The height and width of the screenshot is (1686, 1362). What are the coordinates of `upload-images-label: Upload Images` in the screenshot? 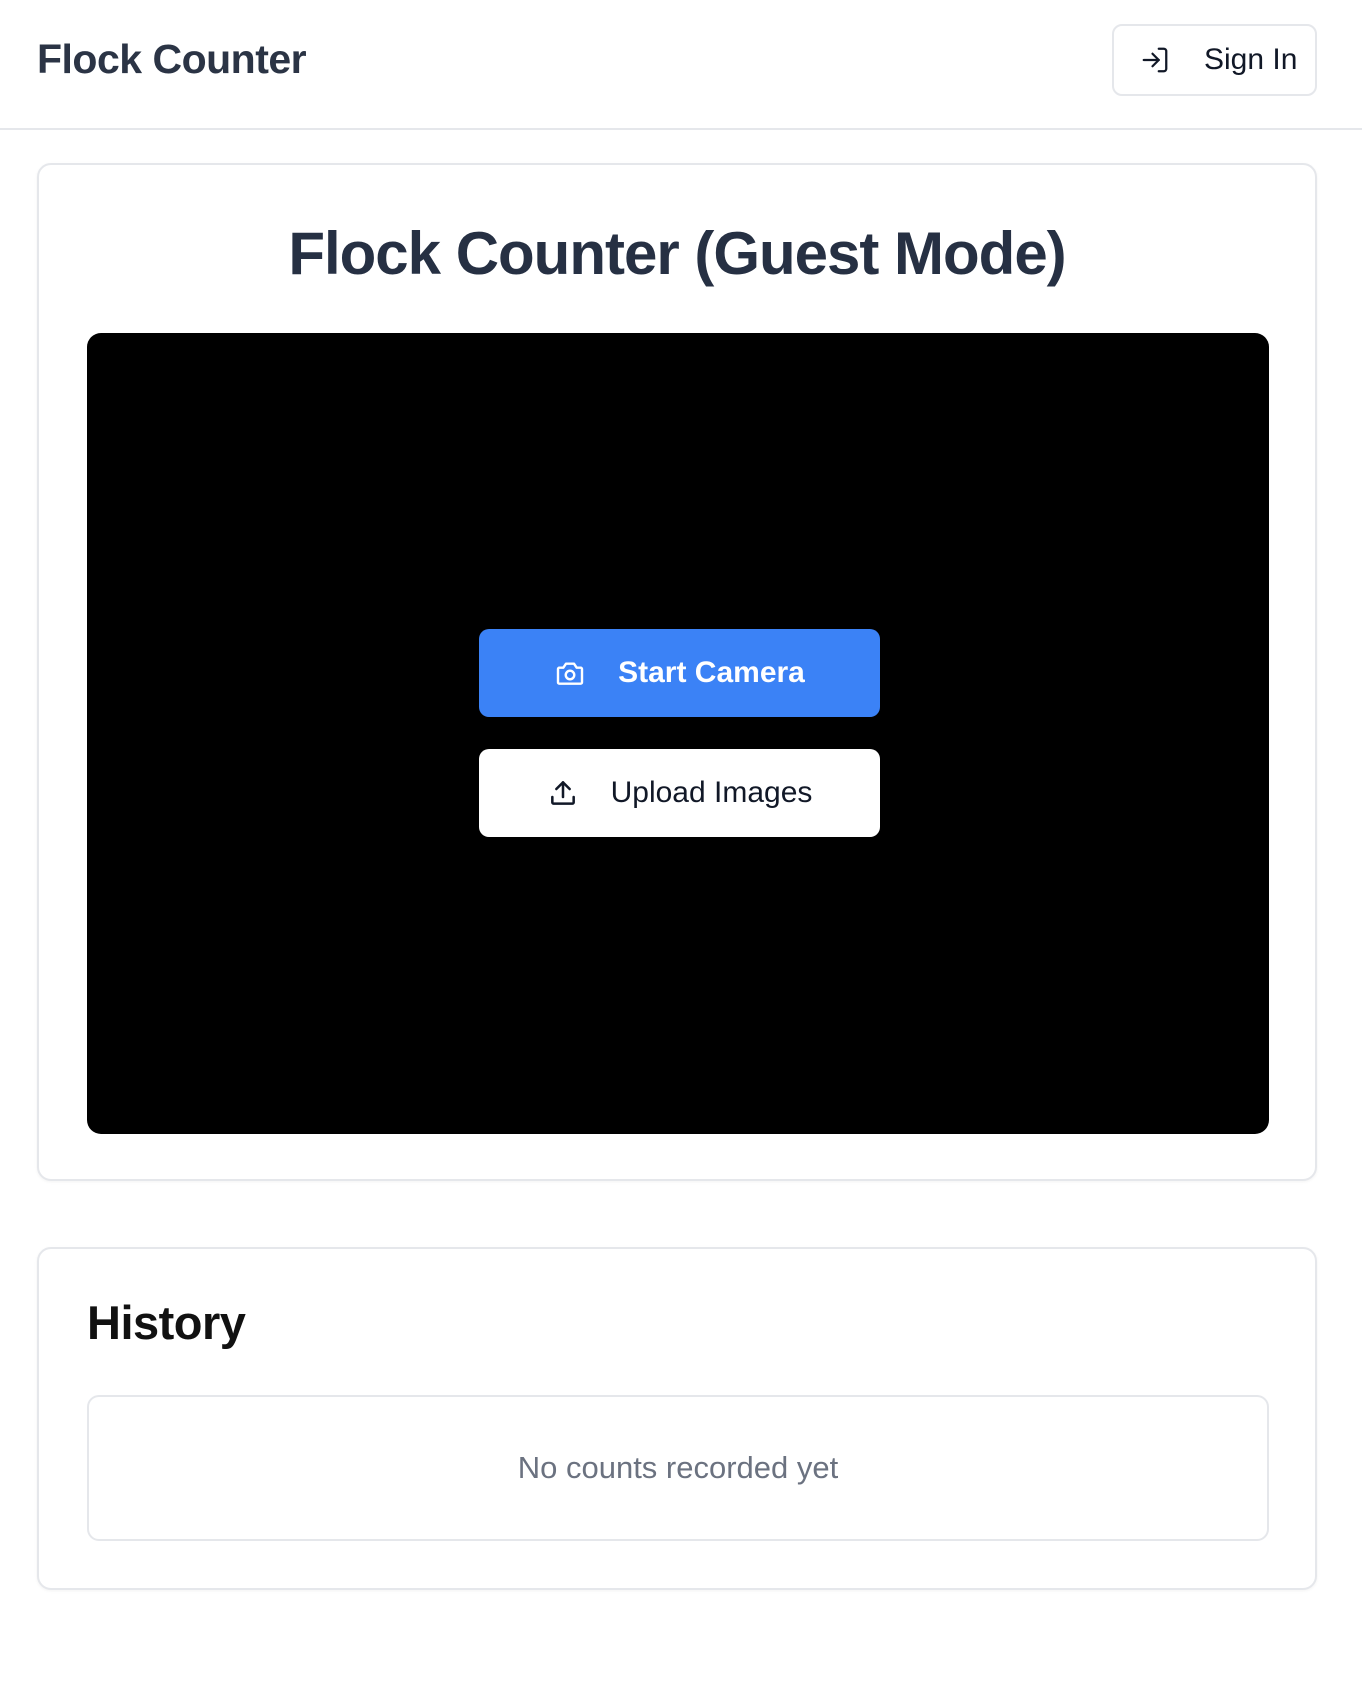 It's located at (711, 792).